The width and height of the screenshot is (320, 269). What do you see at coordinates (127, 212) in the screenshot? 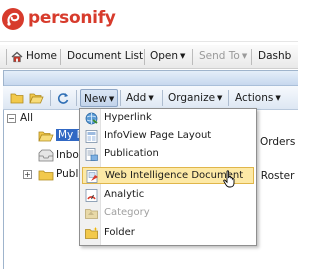
I see `menu-item-label: Category` at bounding box center [127, 212].